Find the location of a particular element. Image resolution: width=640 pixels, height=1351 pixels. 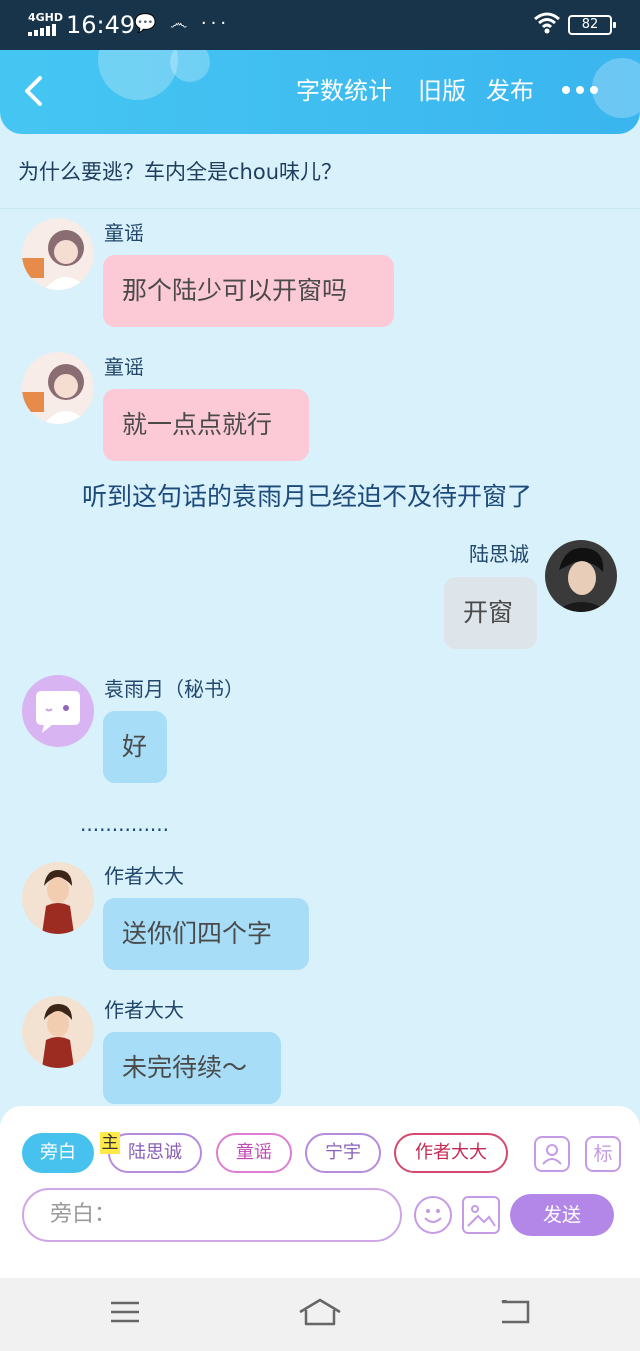

signal-icon is located at coordinates (43, 30).